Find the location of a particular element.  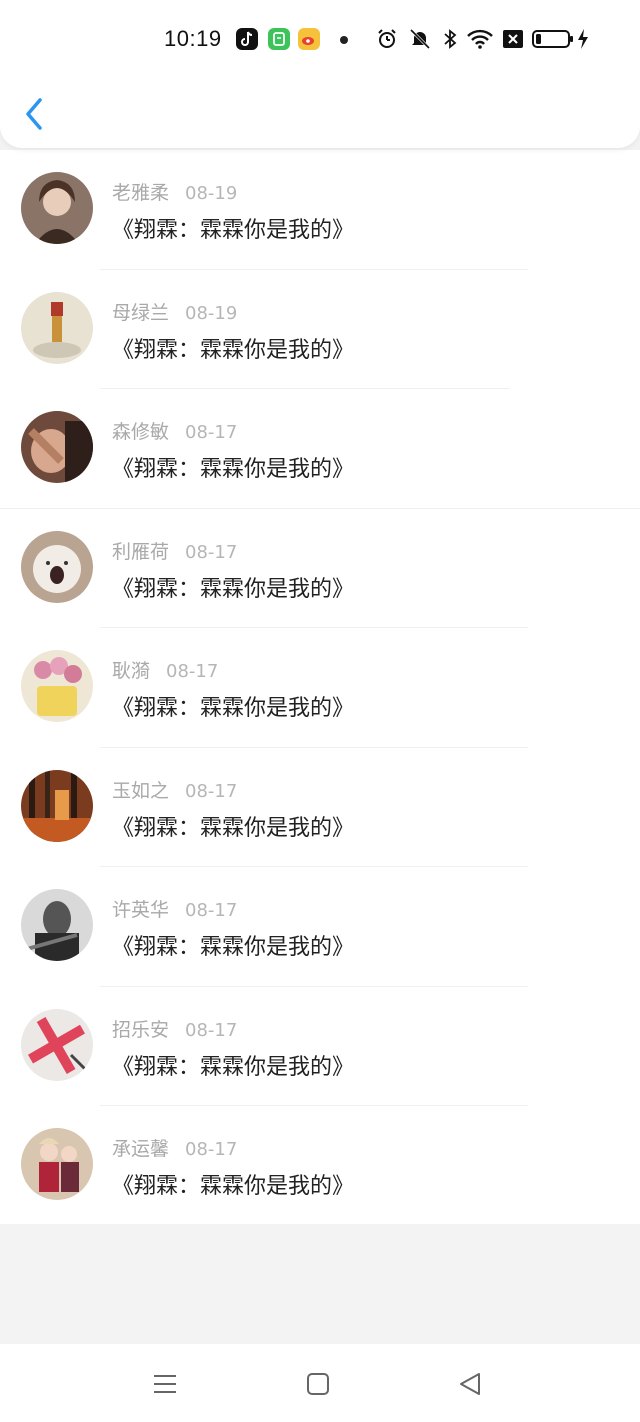

user-name: 森修敏 is located at coordinates (140, 432).